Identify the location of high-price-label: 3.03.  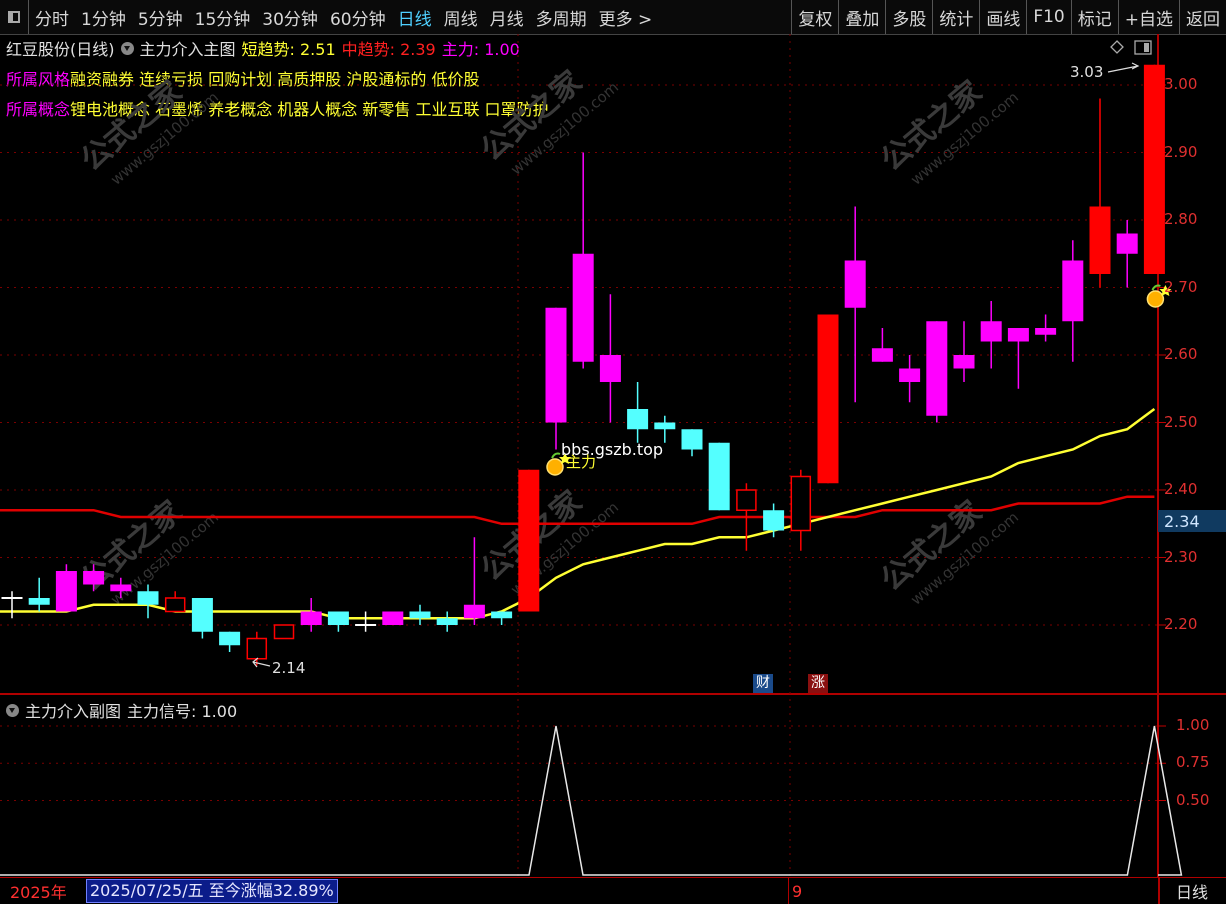
(1087, 72).